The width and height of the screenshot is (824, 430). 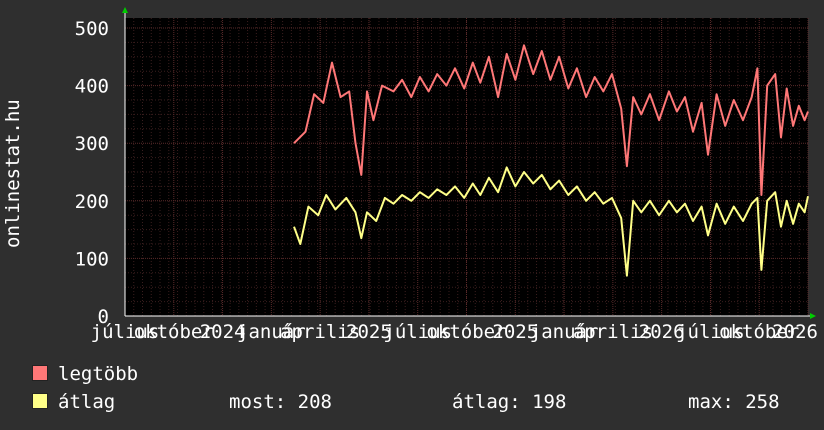 What do you see at coordinates (509, 402) in the screenshot?
I see `stat-avg: átlag: 198` at bounding box center [509, 402].